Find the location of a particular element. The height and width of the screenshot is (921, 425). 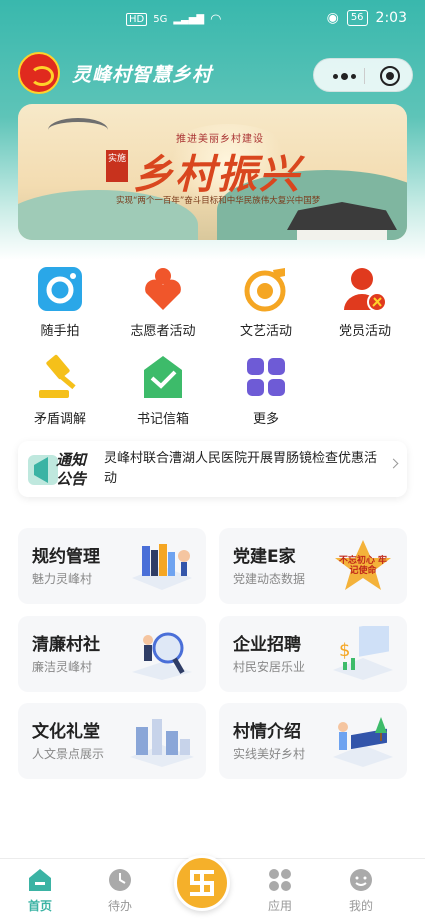

wifi-icon: ◠ is located at coordinates (216, 19).